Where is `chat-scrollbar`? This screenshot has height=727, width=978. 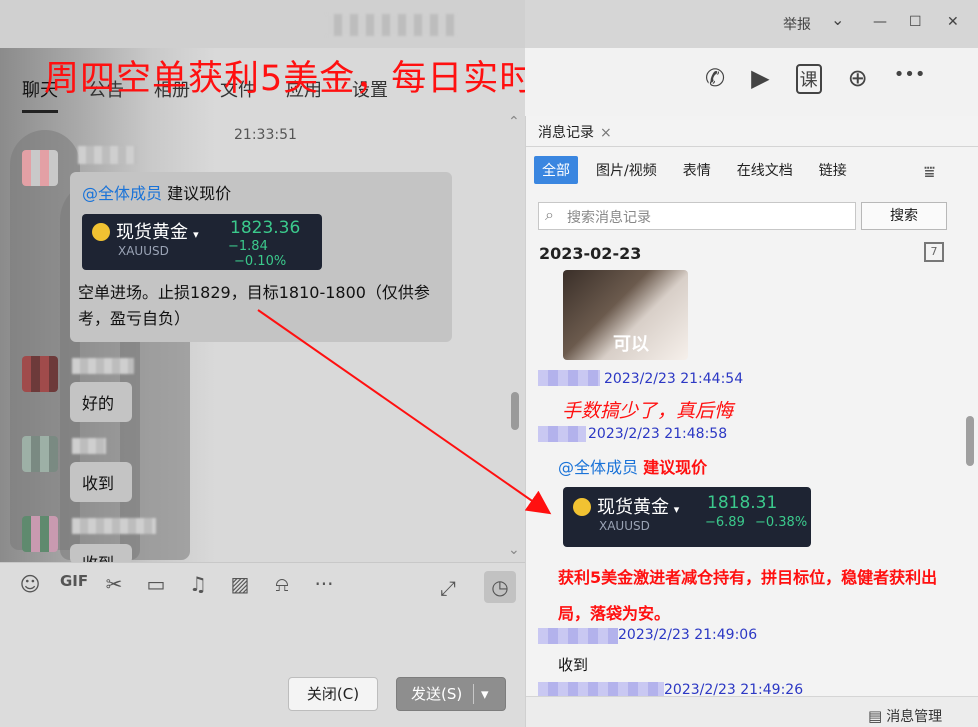
chat-scrollbar is located at coordinates (515, 411).